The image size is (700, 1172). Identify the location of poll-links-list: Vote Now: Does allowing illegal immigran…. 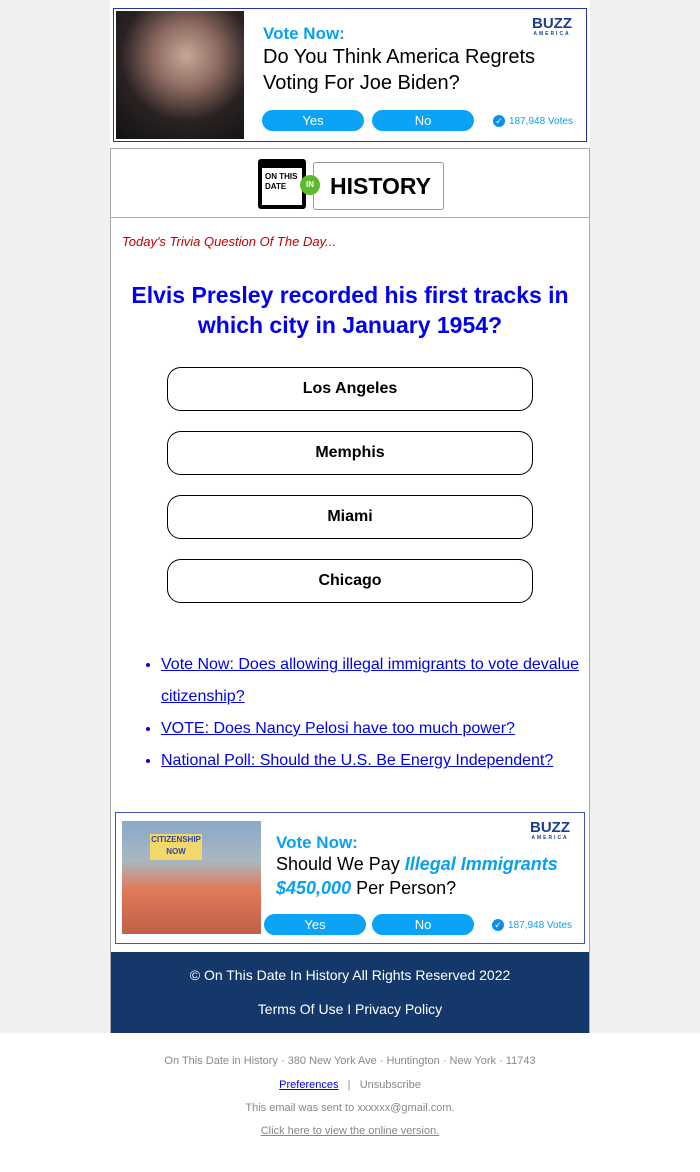
(376, 713).